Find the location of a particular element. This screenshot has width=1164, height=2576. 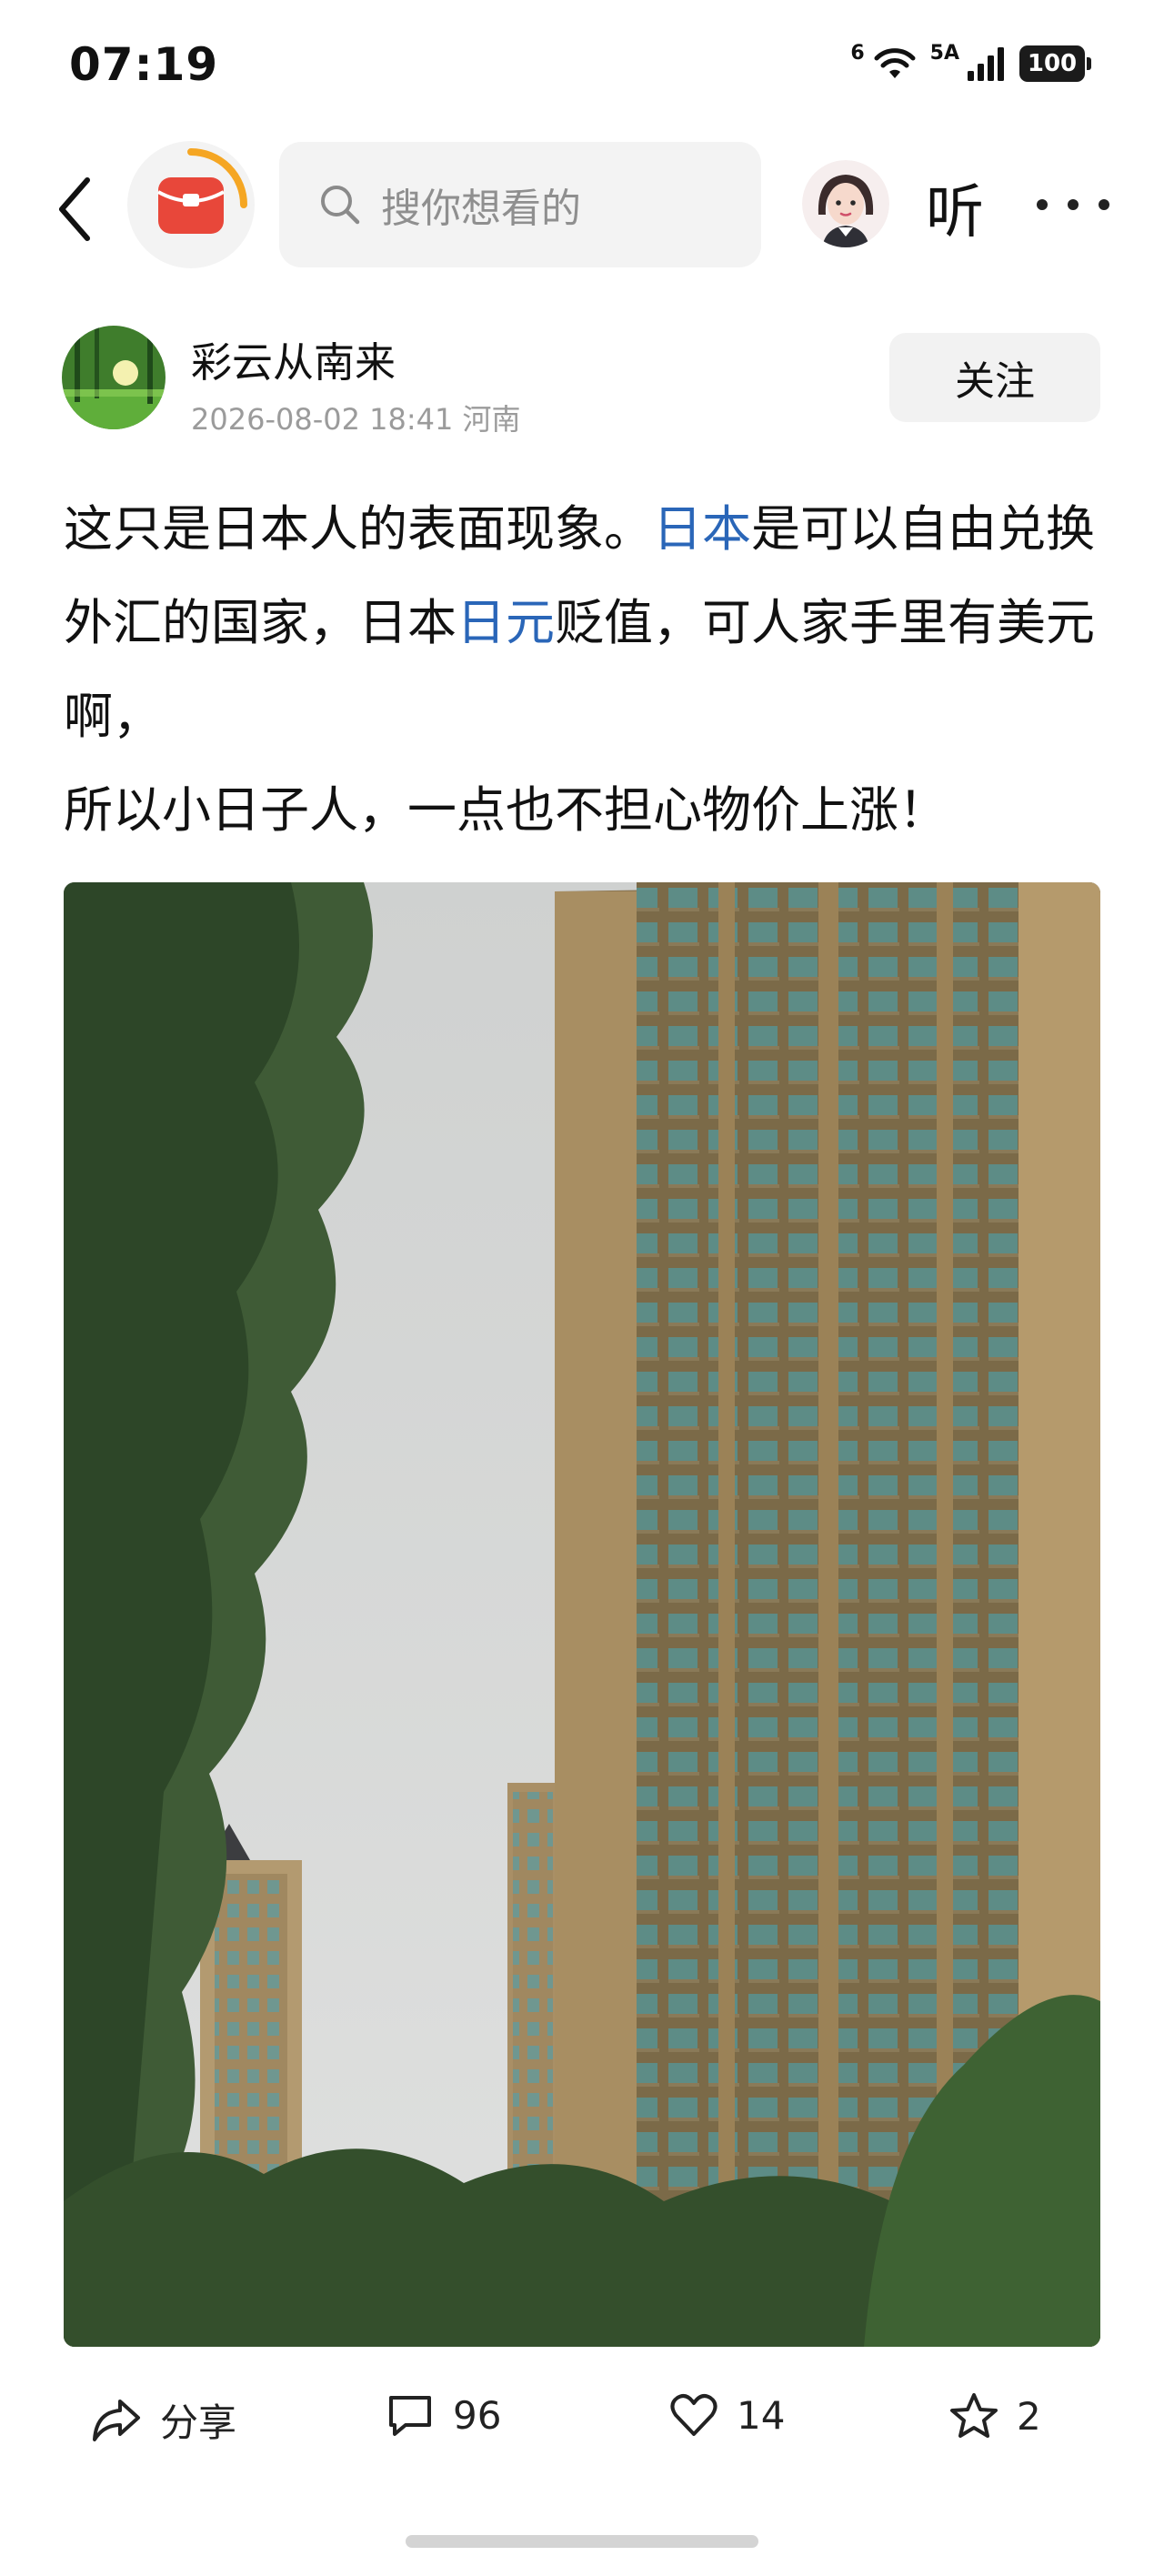

follow-button: 关注 is located at coordinates (995, 377).